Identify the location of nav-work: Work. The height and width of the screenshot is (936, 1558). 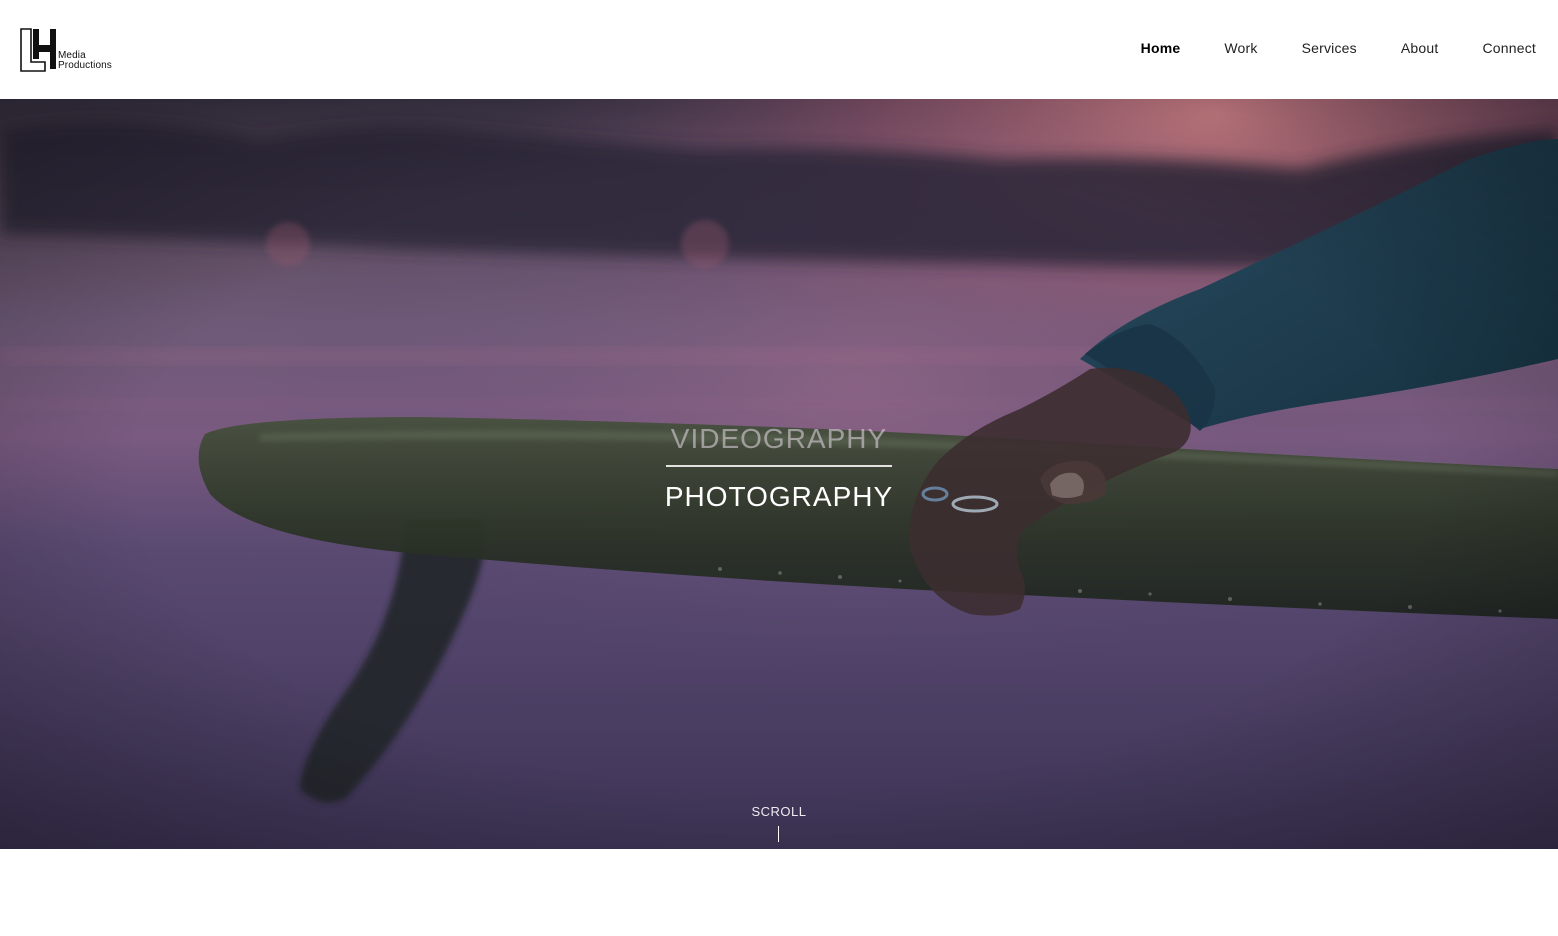
(1240, 48).